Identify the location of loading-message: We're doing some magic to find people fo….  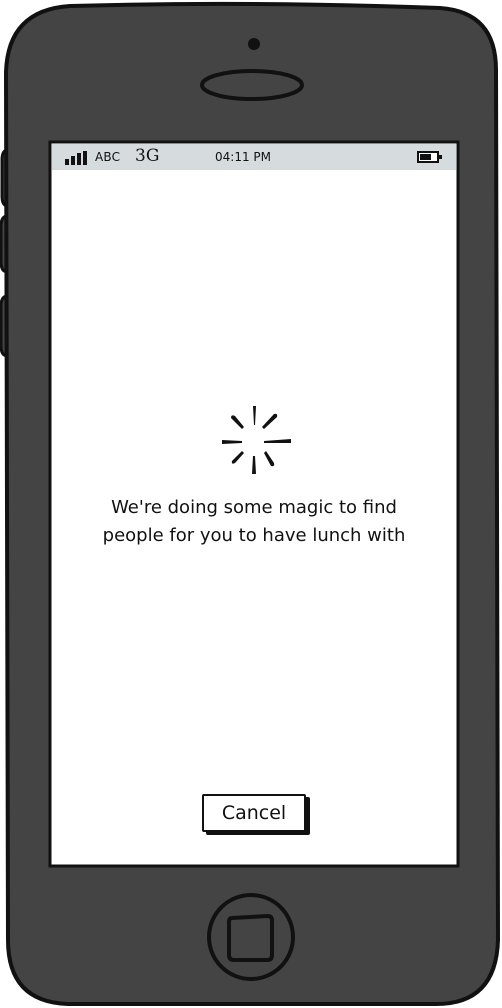
(254, 522).